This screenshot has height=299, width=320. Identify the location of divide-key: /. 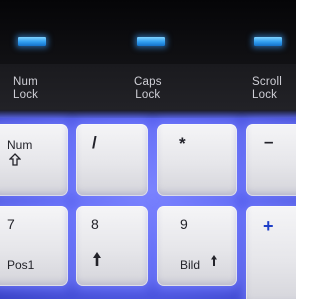
(112, 160).